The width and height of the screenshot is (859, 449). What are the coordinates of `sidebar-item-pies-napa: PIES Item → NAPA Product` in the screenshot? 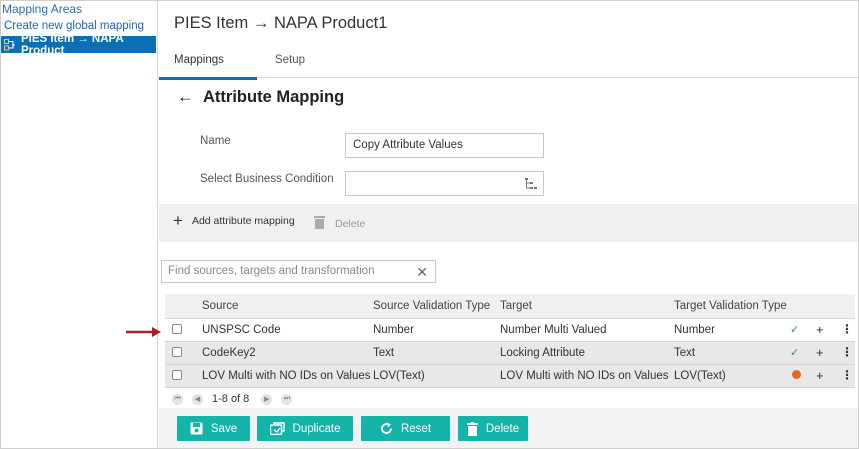 It's located at (78, 45).